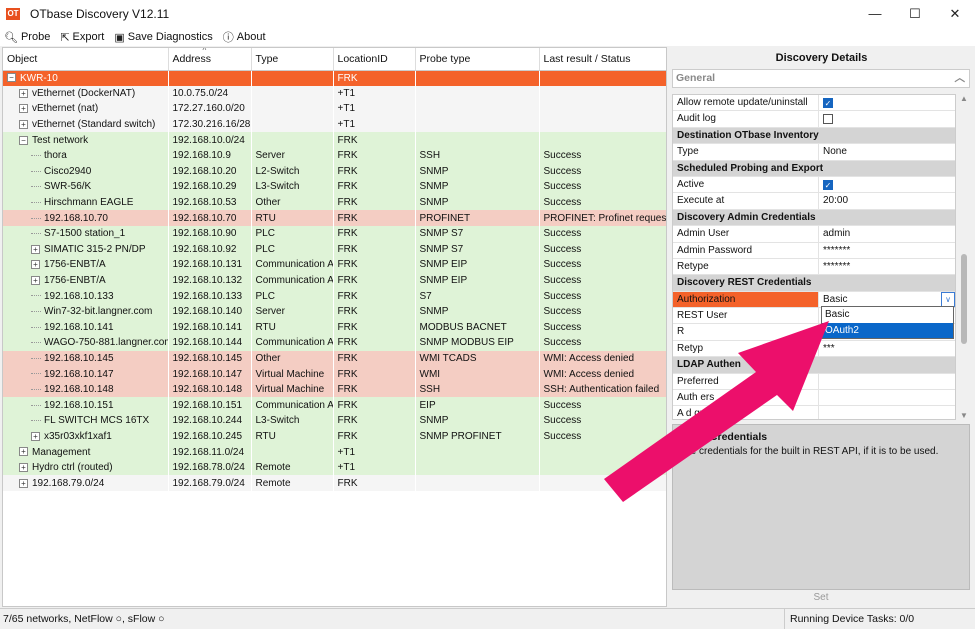 The height and width of the screenshot is (629, 975). What do you see at coordinates (821, 599) in the screenshot?
I see `set-button: Set` at bounding box center [821, 599].